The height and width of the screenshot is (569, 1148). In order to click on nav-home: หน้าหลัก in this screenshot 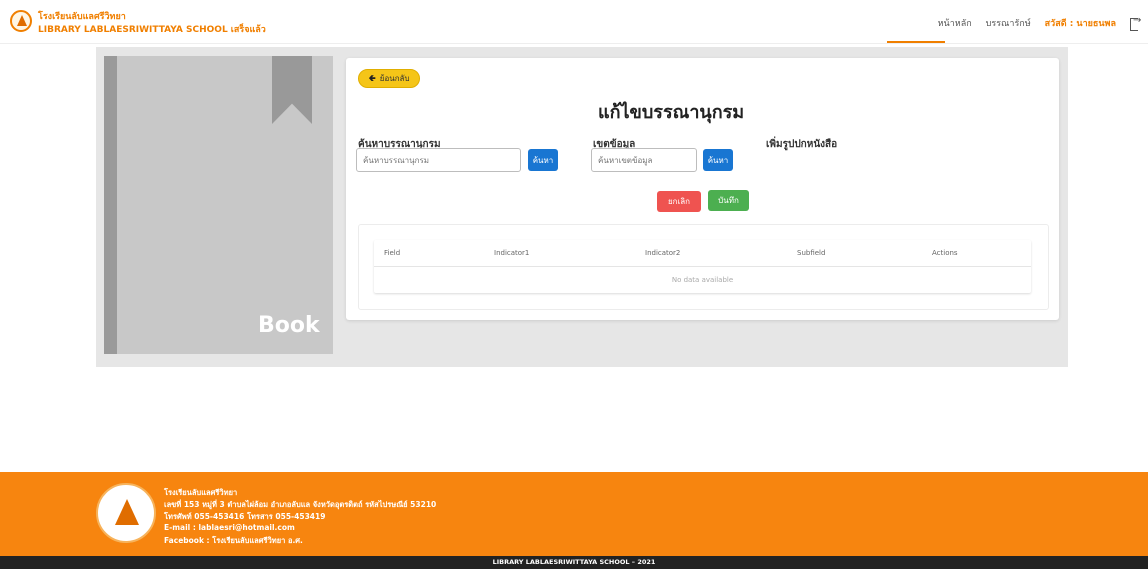, I will do `click(955, 23)`.